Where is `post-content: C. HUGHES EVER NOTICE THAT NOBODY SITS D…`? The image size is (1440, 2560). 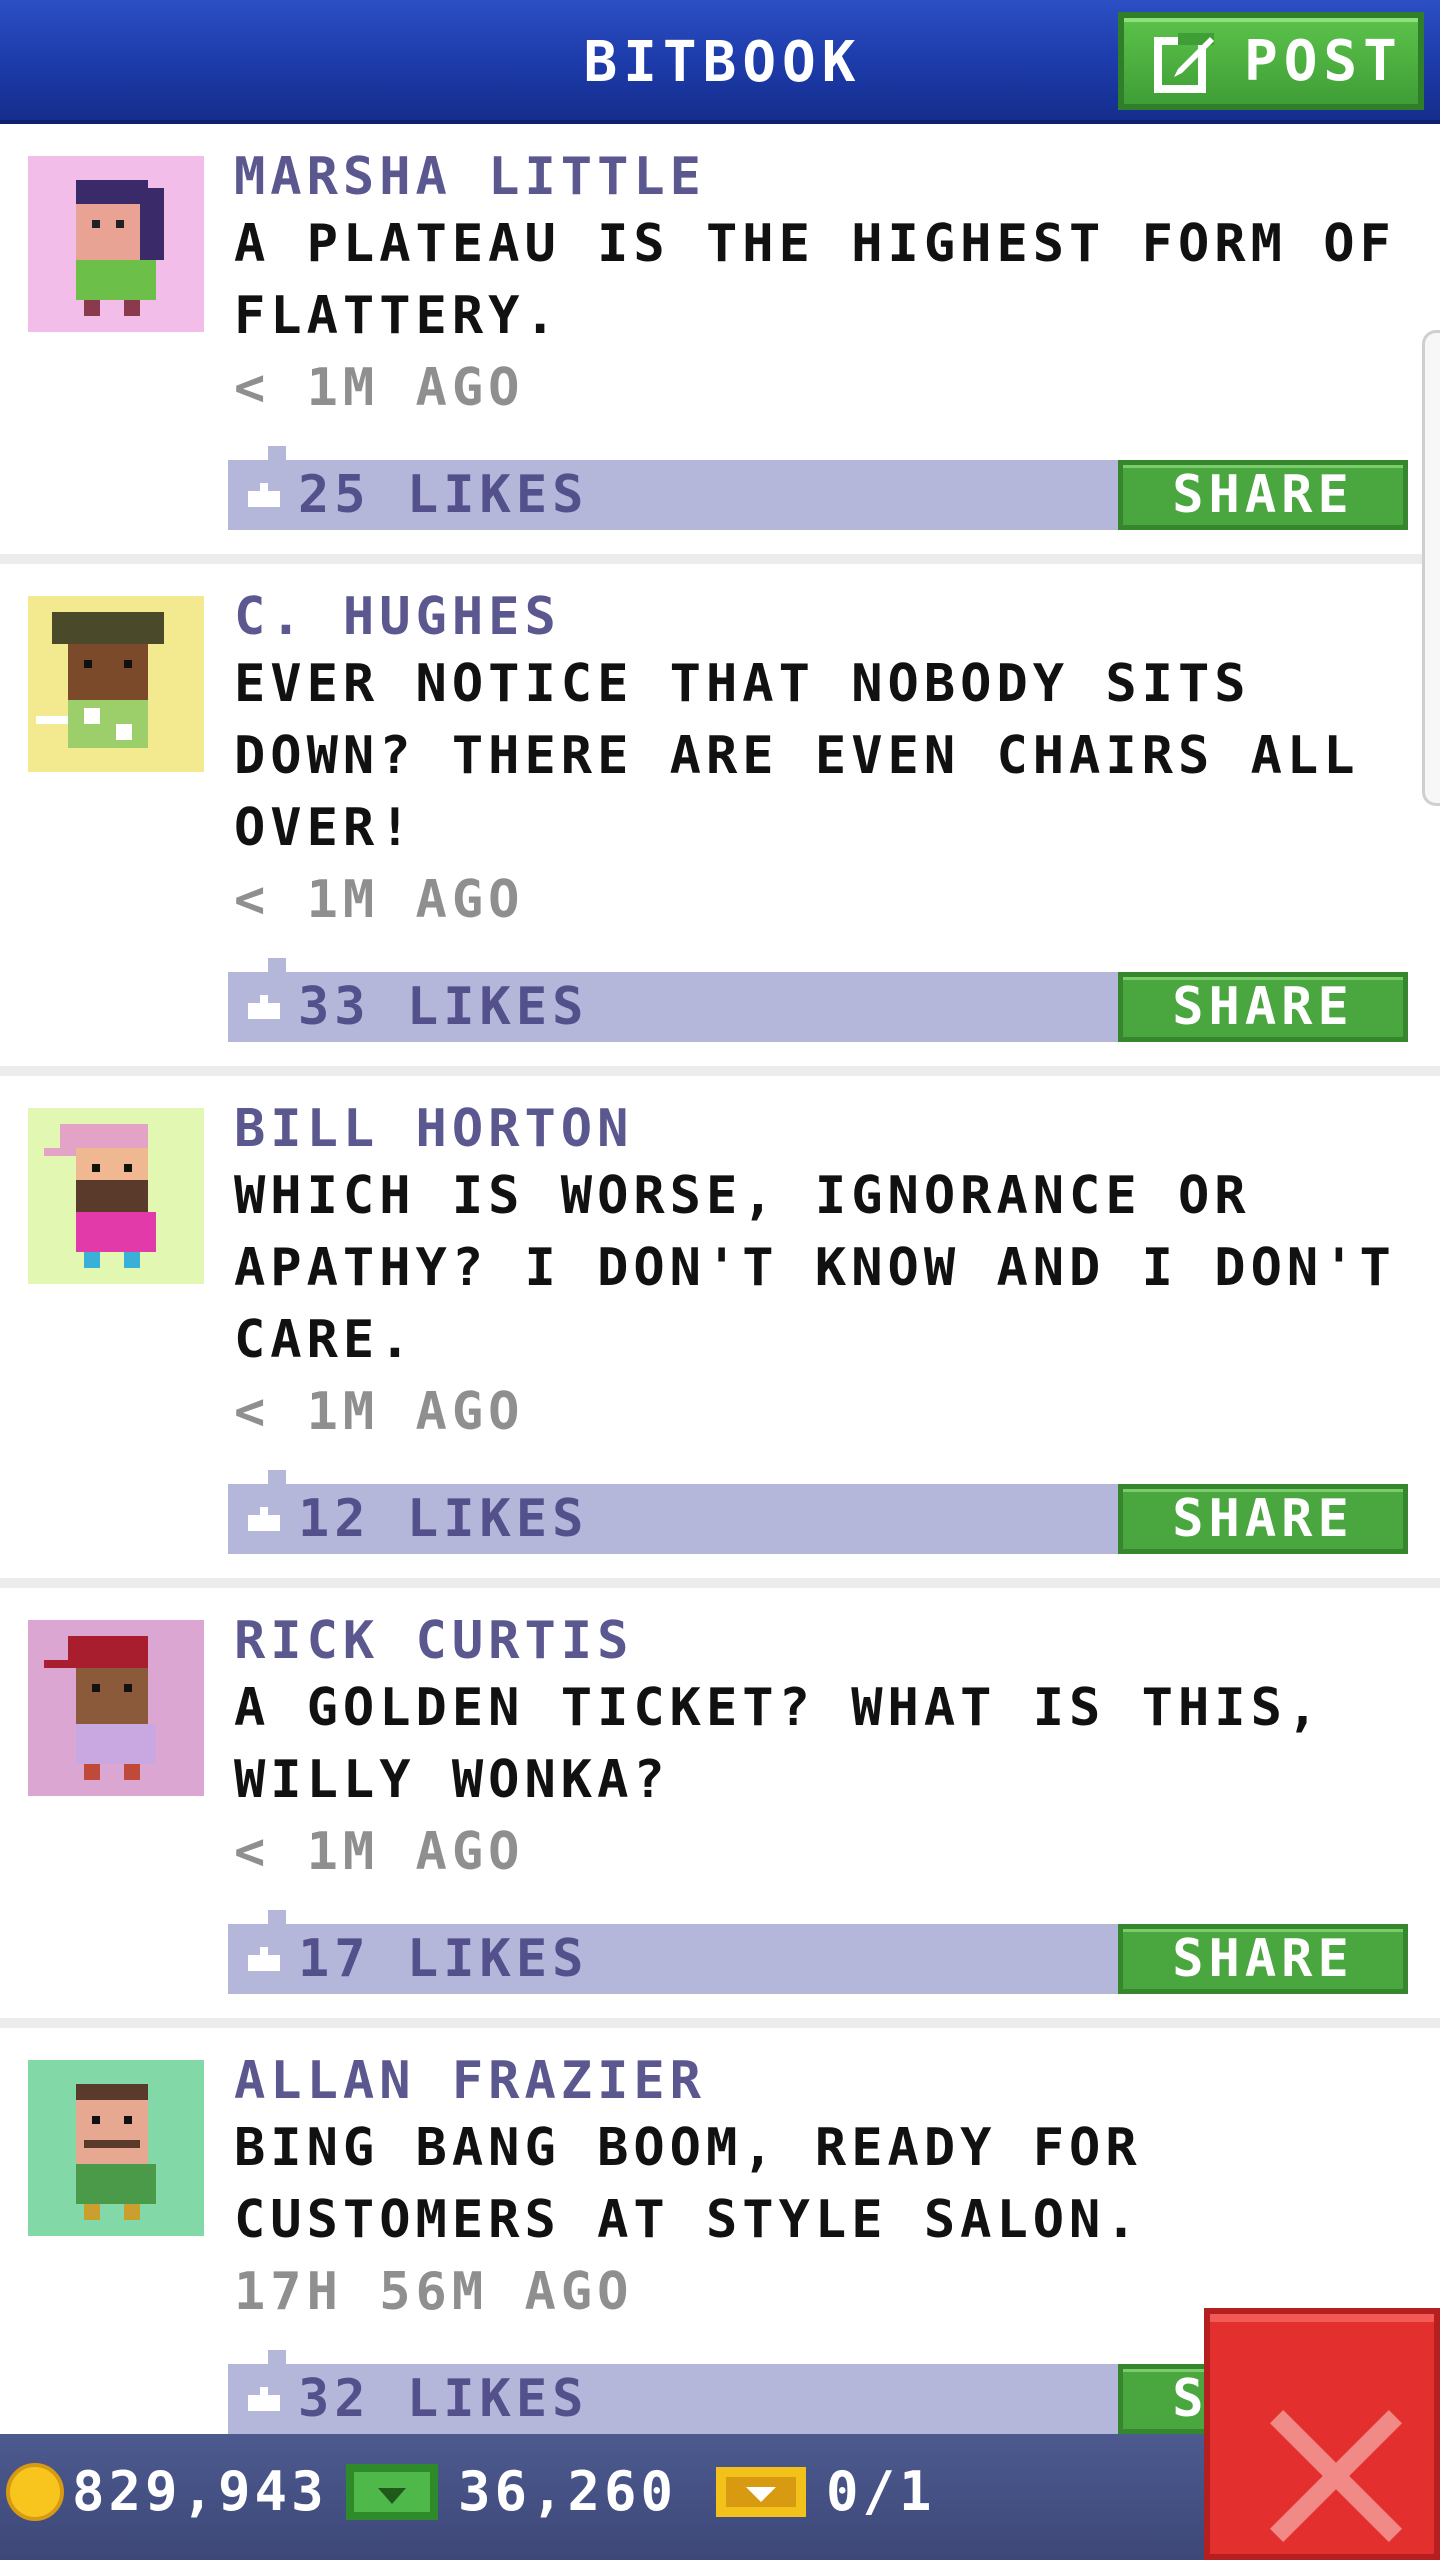
post-content: C. HUGHES EVER NOTICE THAT NOBODY SITS D… is located at coordinates (827, 761).